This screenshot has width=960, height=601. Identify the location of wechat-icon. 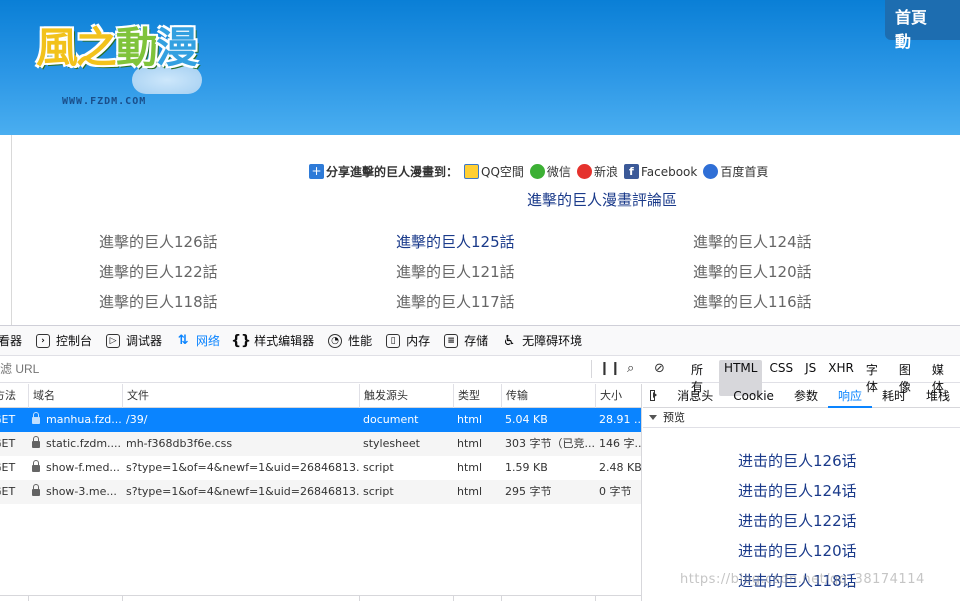
(537, 171).